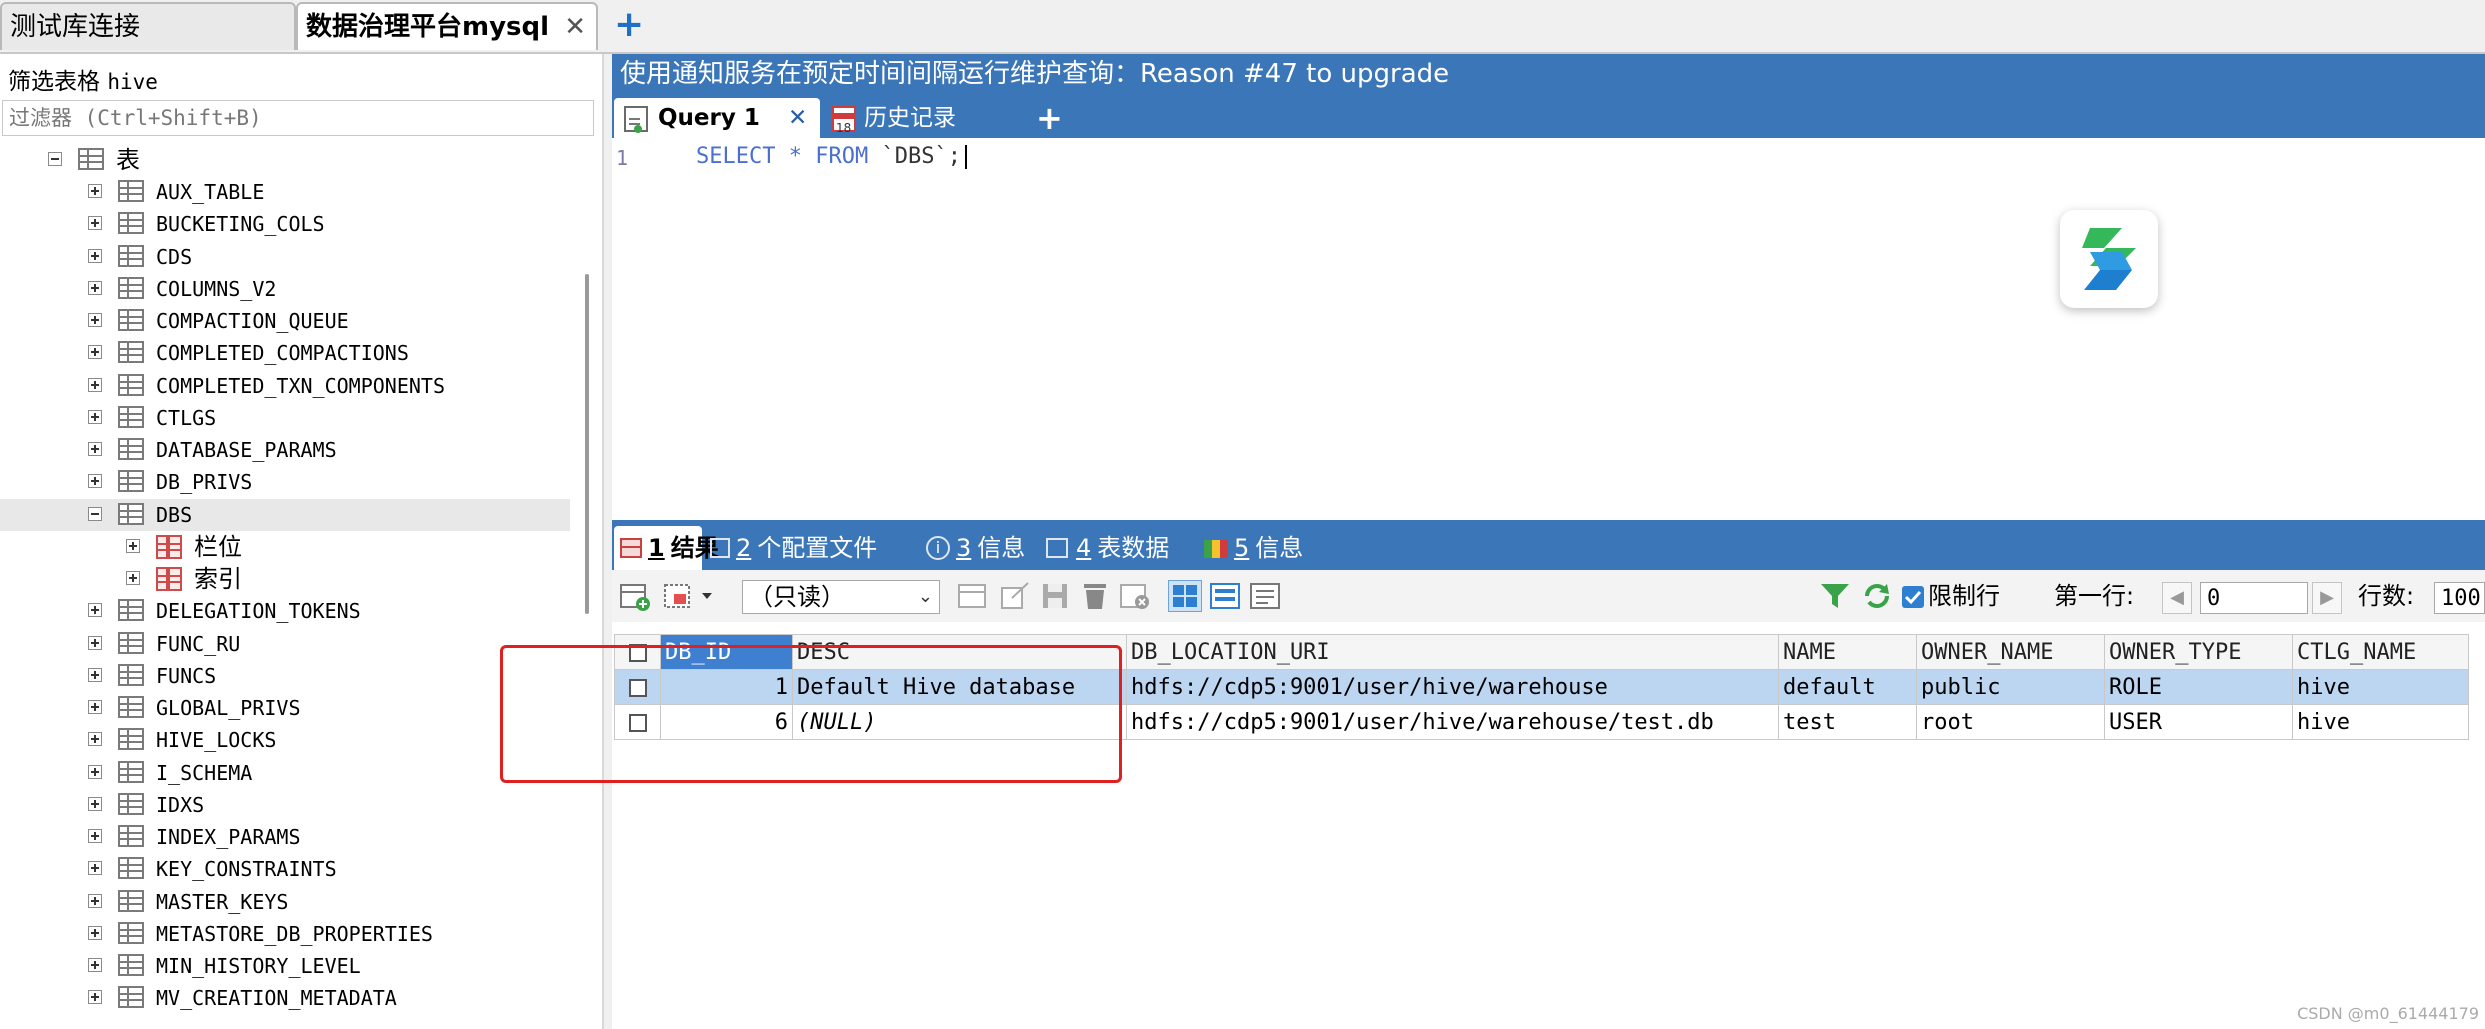 This screenshot has width=2485, height=1029. What do you see at coordinates (1015, 596) in the screenshot?
I see `open-external-icon` at bounding box center [1015, 596].